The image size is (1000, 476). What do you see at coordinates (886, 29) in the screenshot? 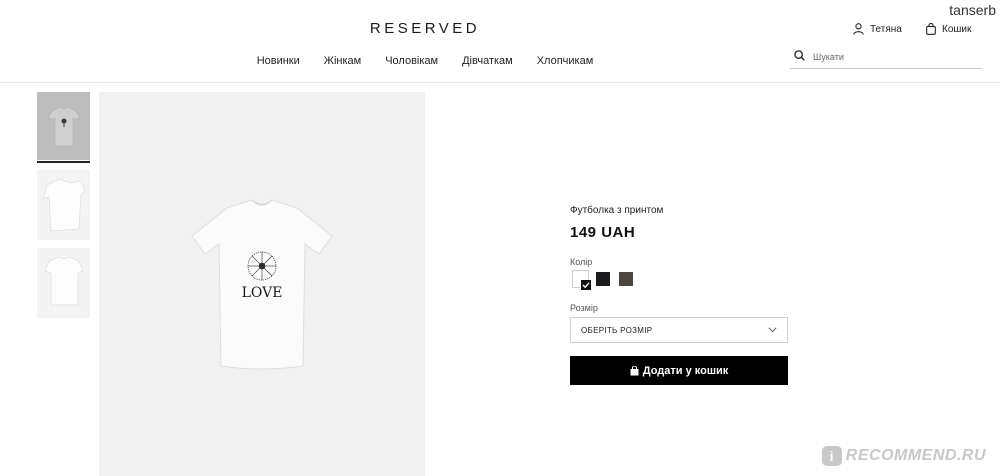
I see `account-label: Тетяна` at bounding box center [886, 29].